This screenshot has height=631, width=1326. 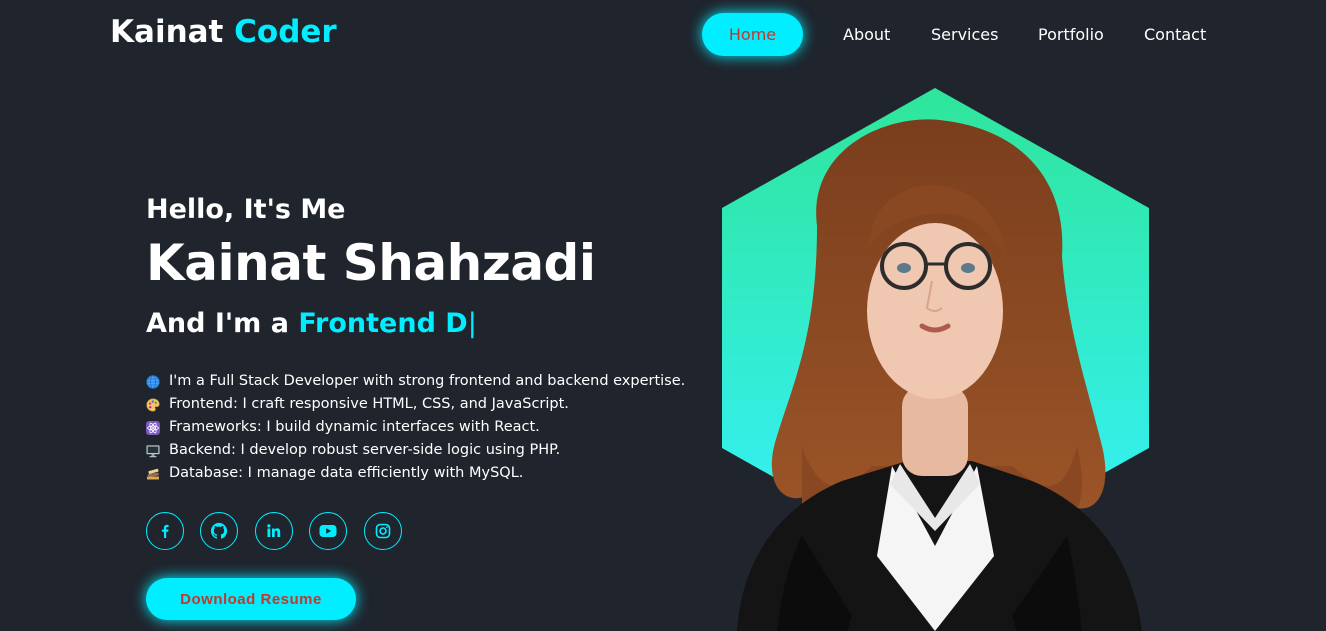 I want to click on linkedin-link, so click(x=274, y=531).